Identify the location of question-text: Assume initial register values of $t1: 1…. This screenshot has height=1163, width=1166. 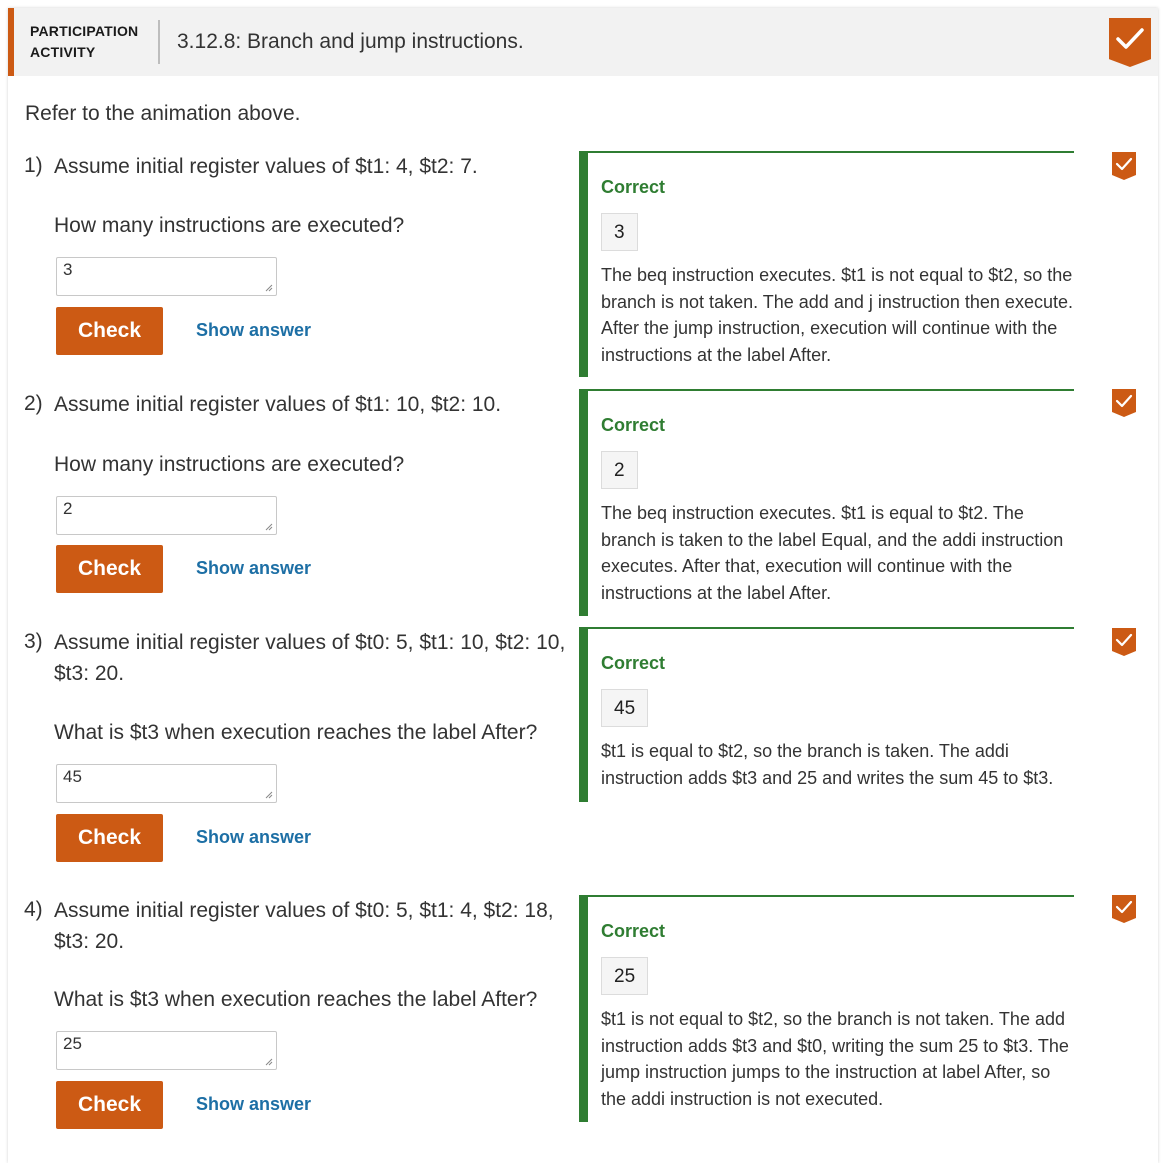
(278, 404).